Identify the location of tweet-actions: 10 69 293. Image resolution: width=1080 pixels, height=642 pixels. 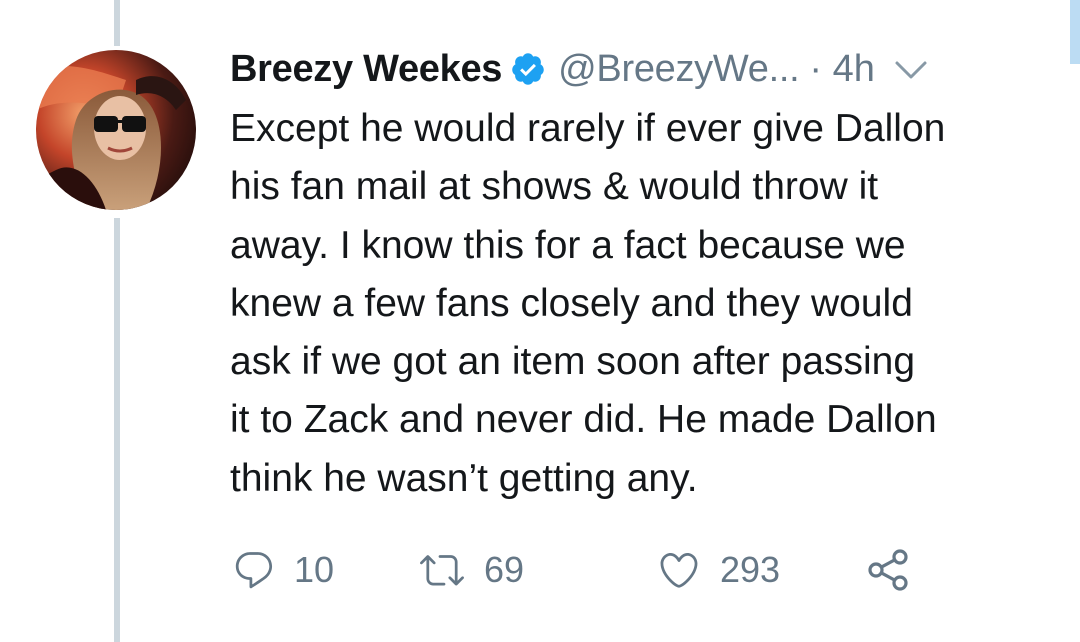
(582, 570).